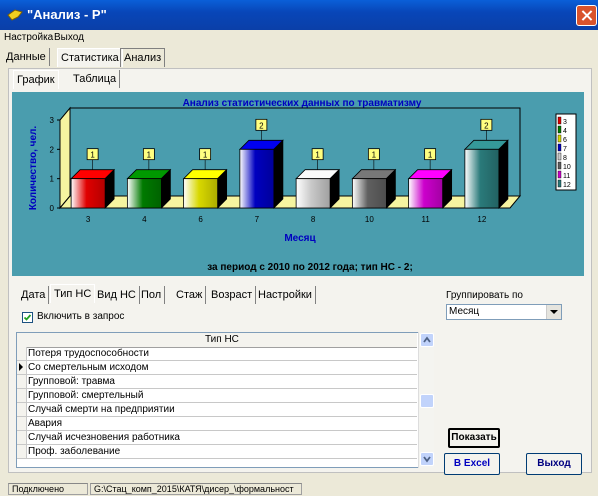 This screenshot has height=496, width=598. What do you see at coordinates (217, 424) in the screenshot?
I see `table-row: Авария` at bounding box center [217, 424].